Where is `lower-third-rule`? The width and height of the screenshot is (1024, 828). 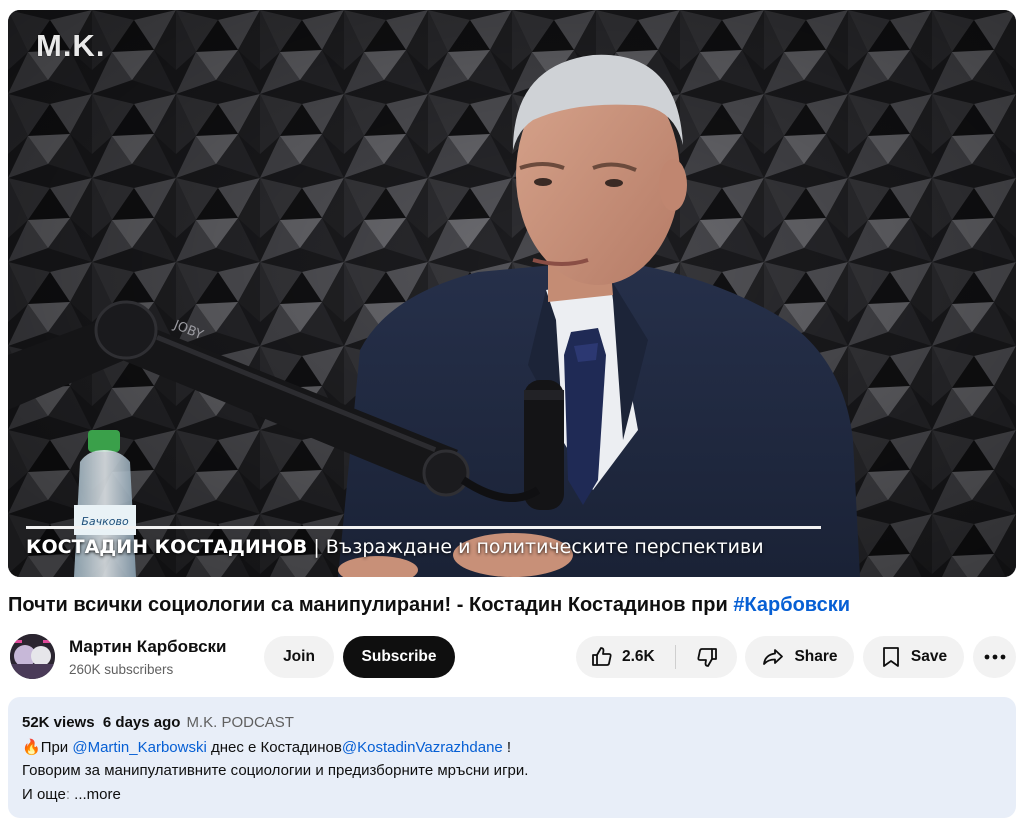
lower-third-rule is located at coordinates (423, 527).